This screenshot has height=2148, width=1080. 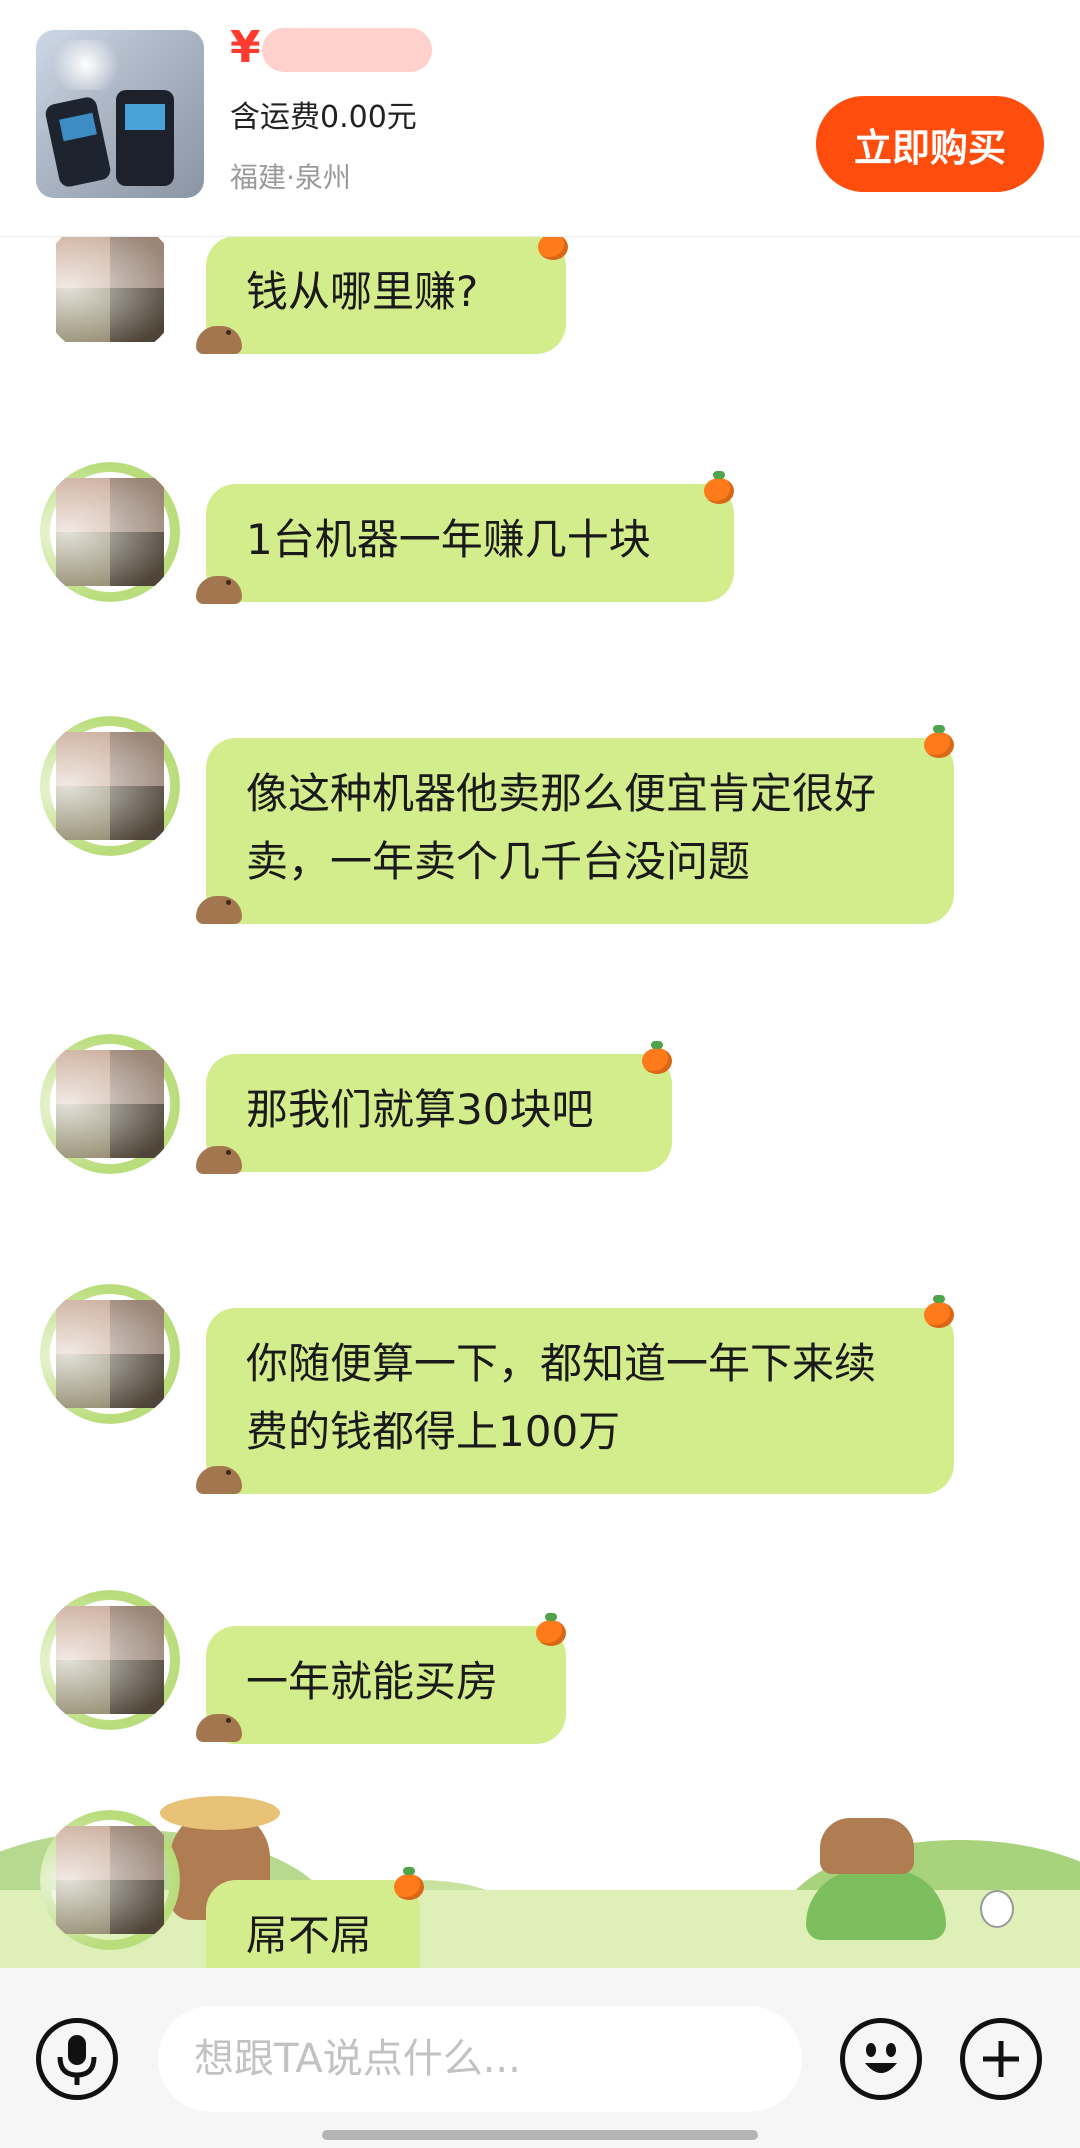 What do you see at coordinates (881, 2059) in the screenshot?
I see `emoji-icon` at bounding box center [881, 2059].